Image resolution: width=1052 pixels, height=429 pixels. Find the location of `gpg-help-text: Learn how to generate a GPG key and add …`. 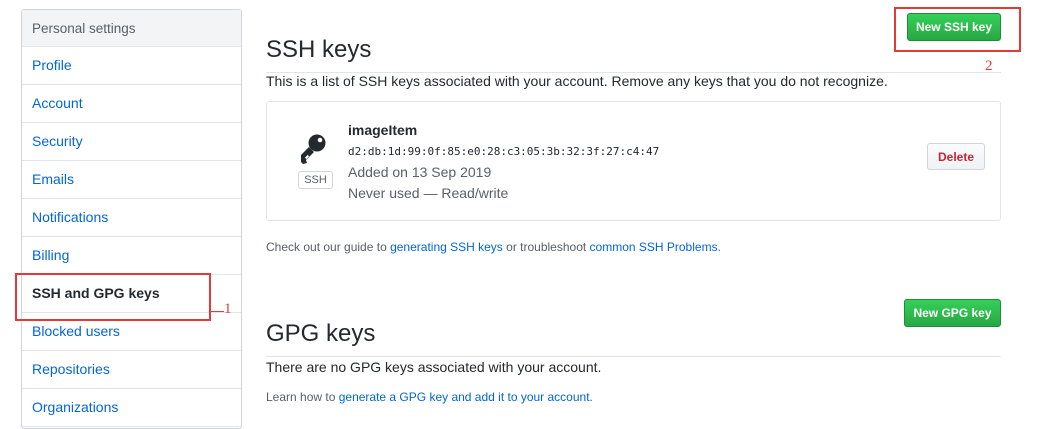

gpg-help-text: Learn how to generate a GPG key and add … is located at coordinates (429, 397).